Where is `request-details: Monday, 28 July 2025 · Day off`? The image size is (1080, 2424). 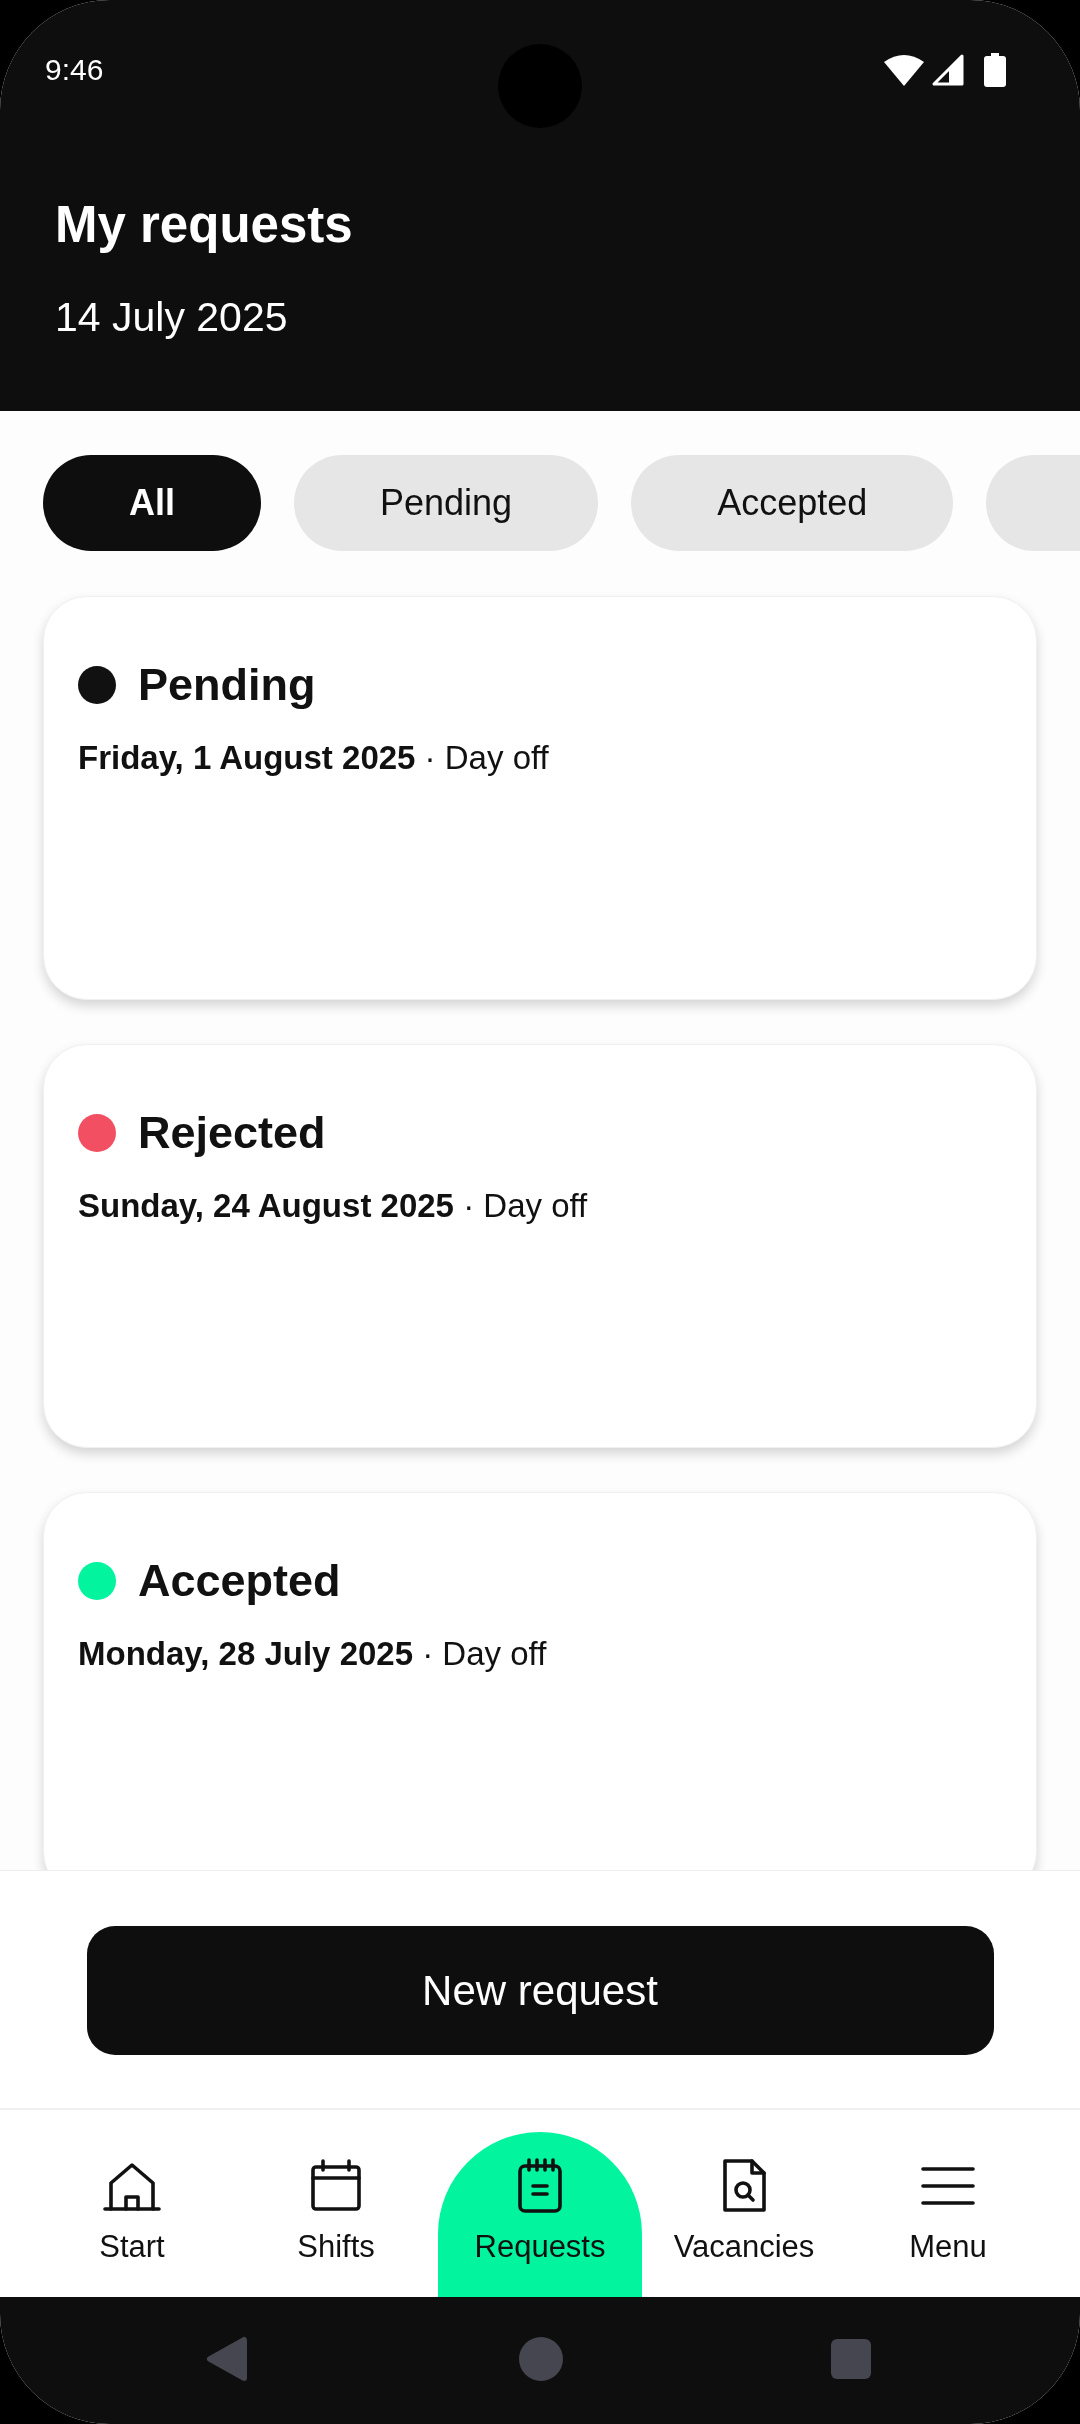
request-details: Monday, 28 July 2025 · Day off is located at coordinates (313, 1654).